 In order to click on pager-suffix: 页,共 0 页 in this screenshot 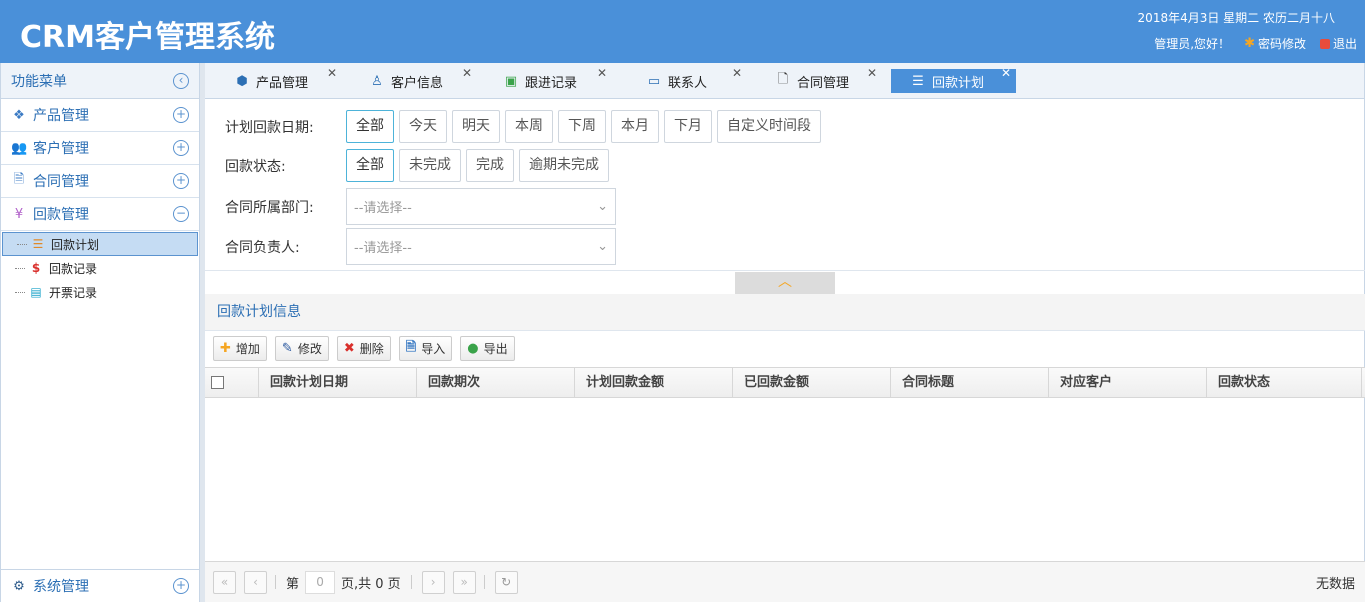, I will do `click(371, 584)`.